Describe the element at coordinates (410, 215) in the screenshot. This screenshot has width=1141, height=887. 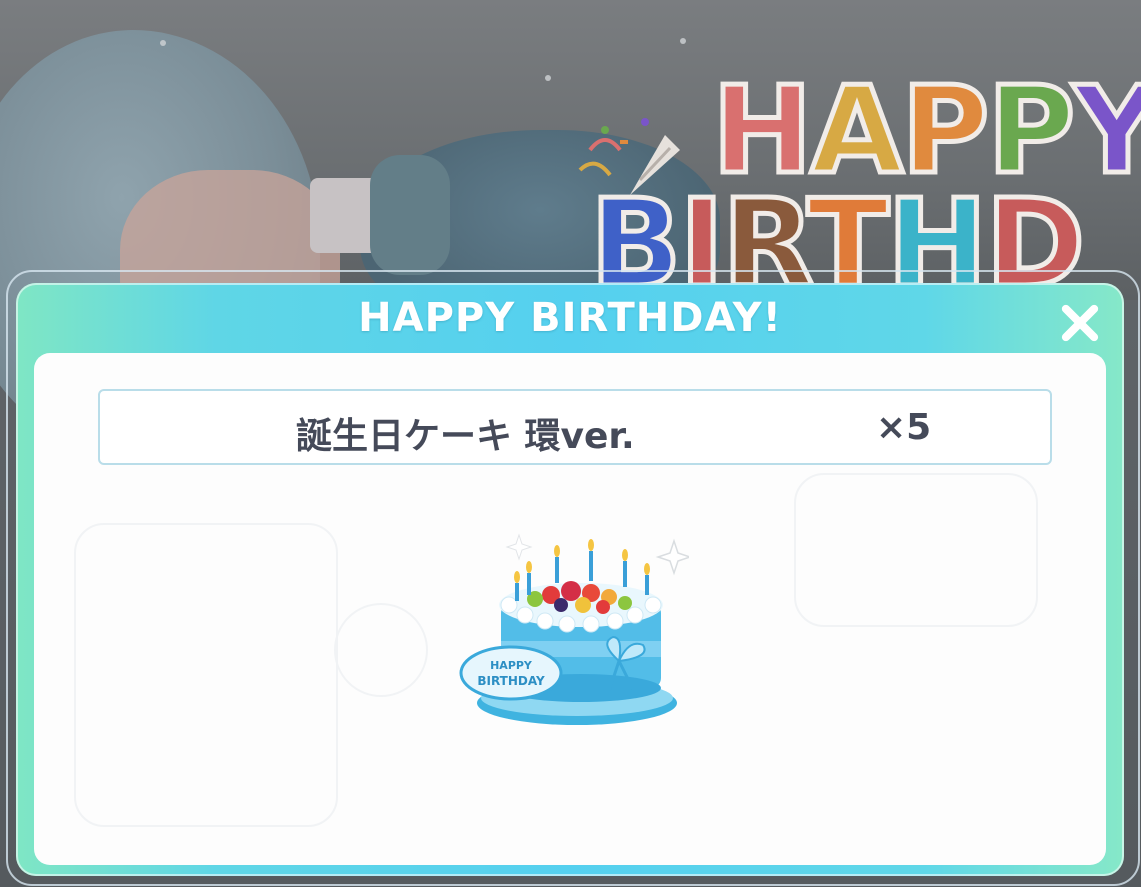
I see `character-hand` at that location.